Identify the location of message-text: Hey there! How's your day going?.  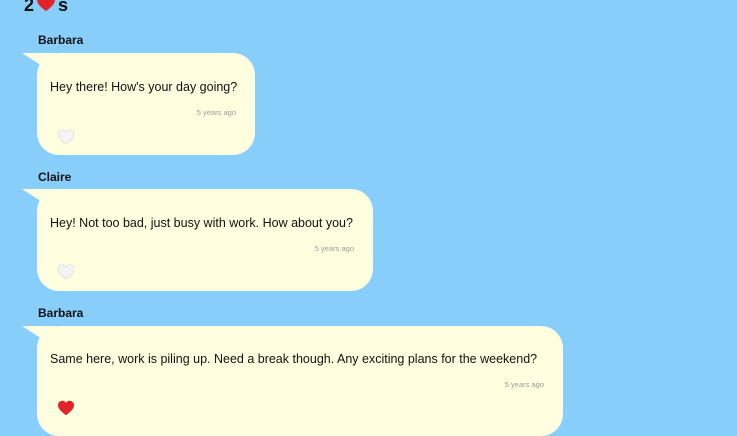
(144, 87).